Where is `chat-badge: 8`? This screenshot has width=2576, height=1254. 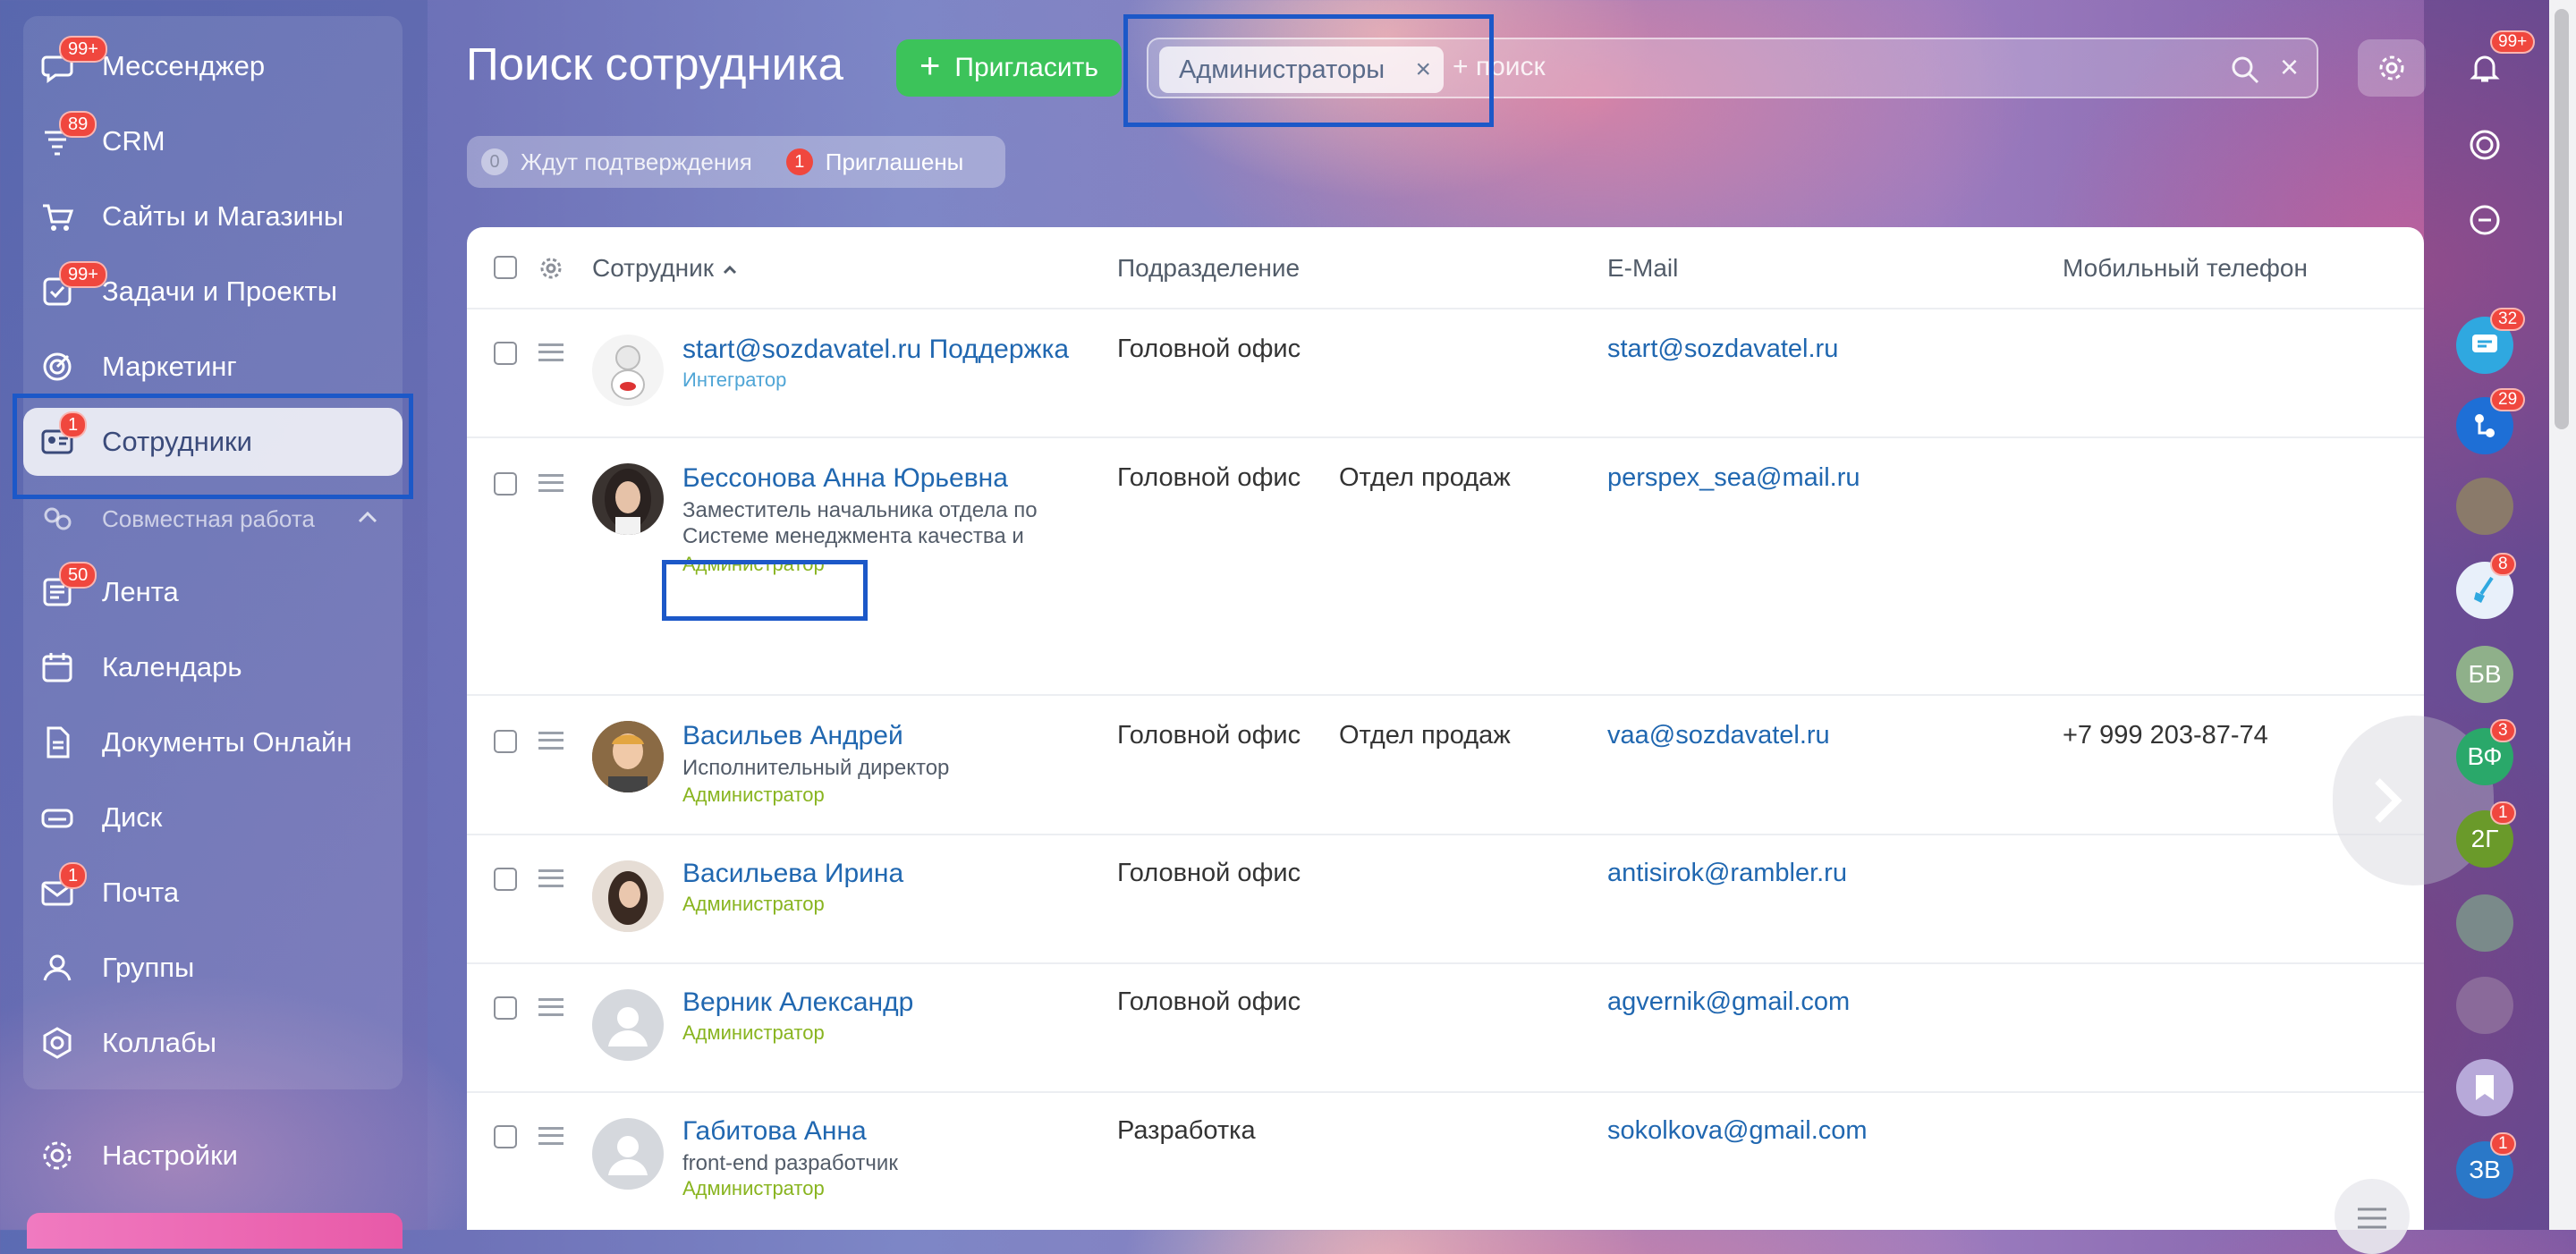 chat-badge: 8 is located at coordinates (2503, 564).